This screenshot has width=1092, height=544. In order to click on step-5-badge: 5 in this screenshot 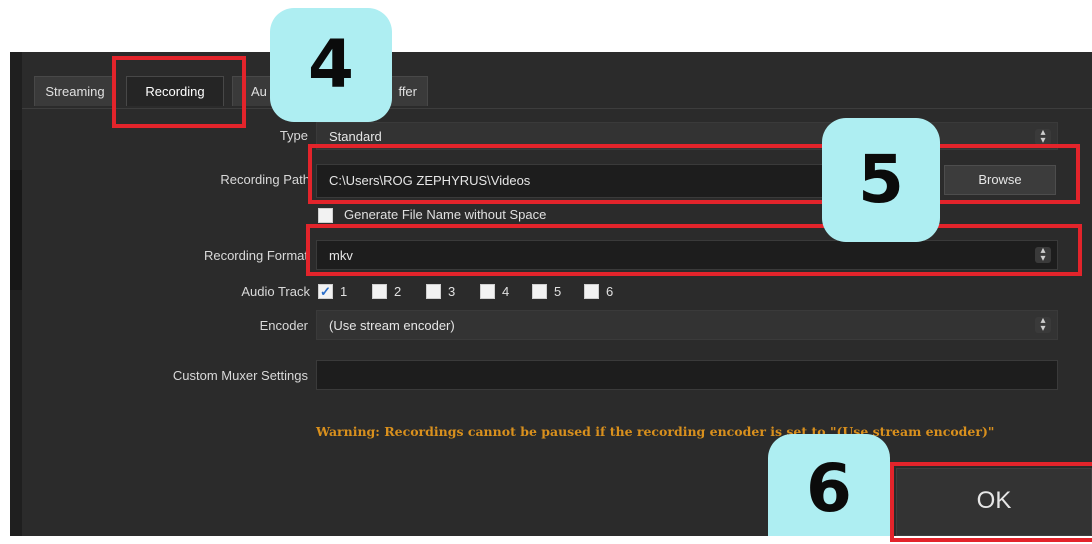, I will do `click(881, 180)`.